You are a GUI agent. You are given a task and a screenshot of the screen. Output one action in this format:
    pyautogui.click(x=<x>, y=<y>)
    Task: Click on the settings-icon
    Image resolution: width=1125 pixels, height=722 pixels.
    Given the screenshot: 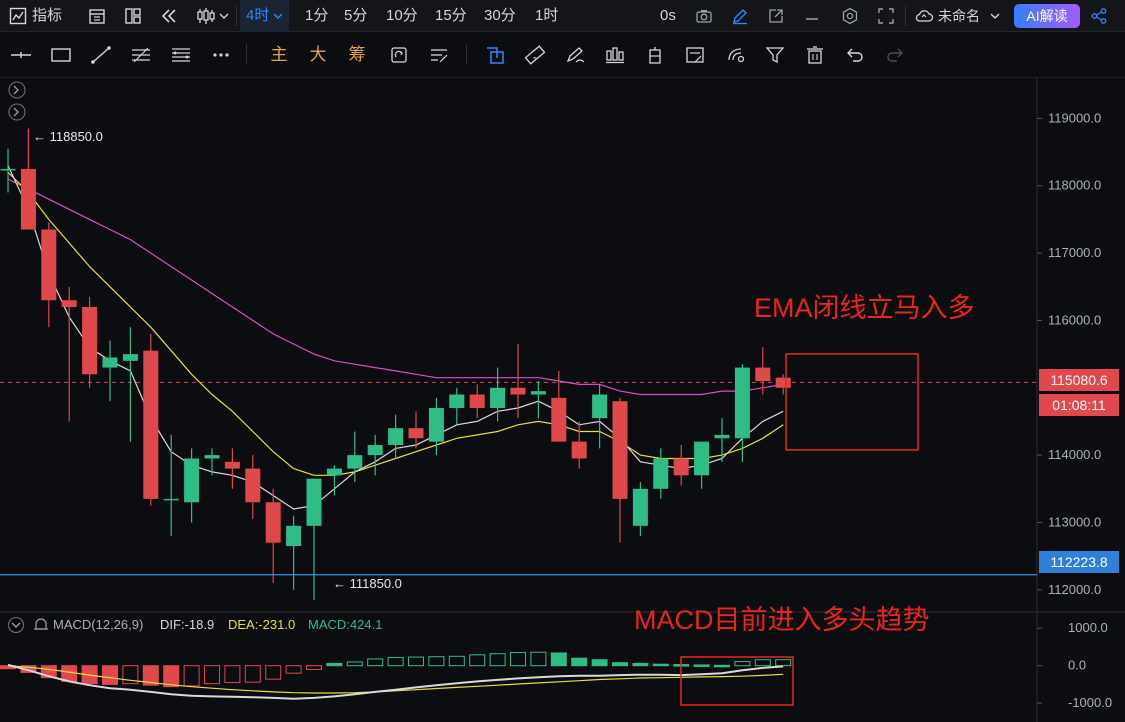 What is the action you would take?
    pyautogui.click(x=850, y=16)
    